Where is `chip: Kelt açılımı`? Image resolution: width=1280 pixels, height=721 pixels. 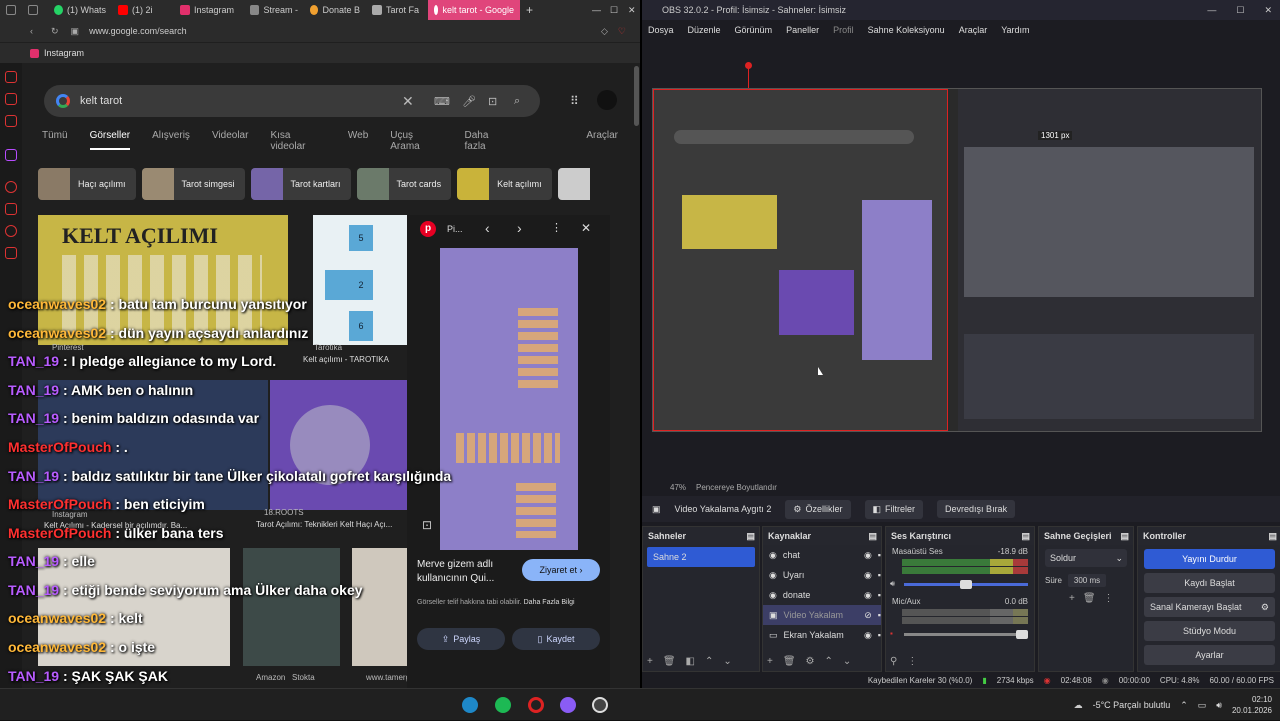
chip: Kelt açılımı is located at coordinates (504, 184).